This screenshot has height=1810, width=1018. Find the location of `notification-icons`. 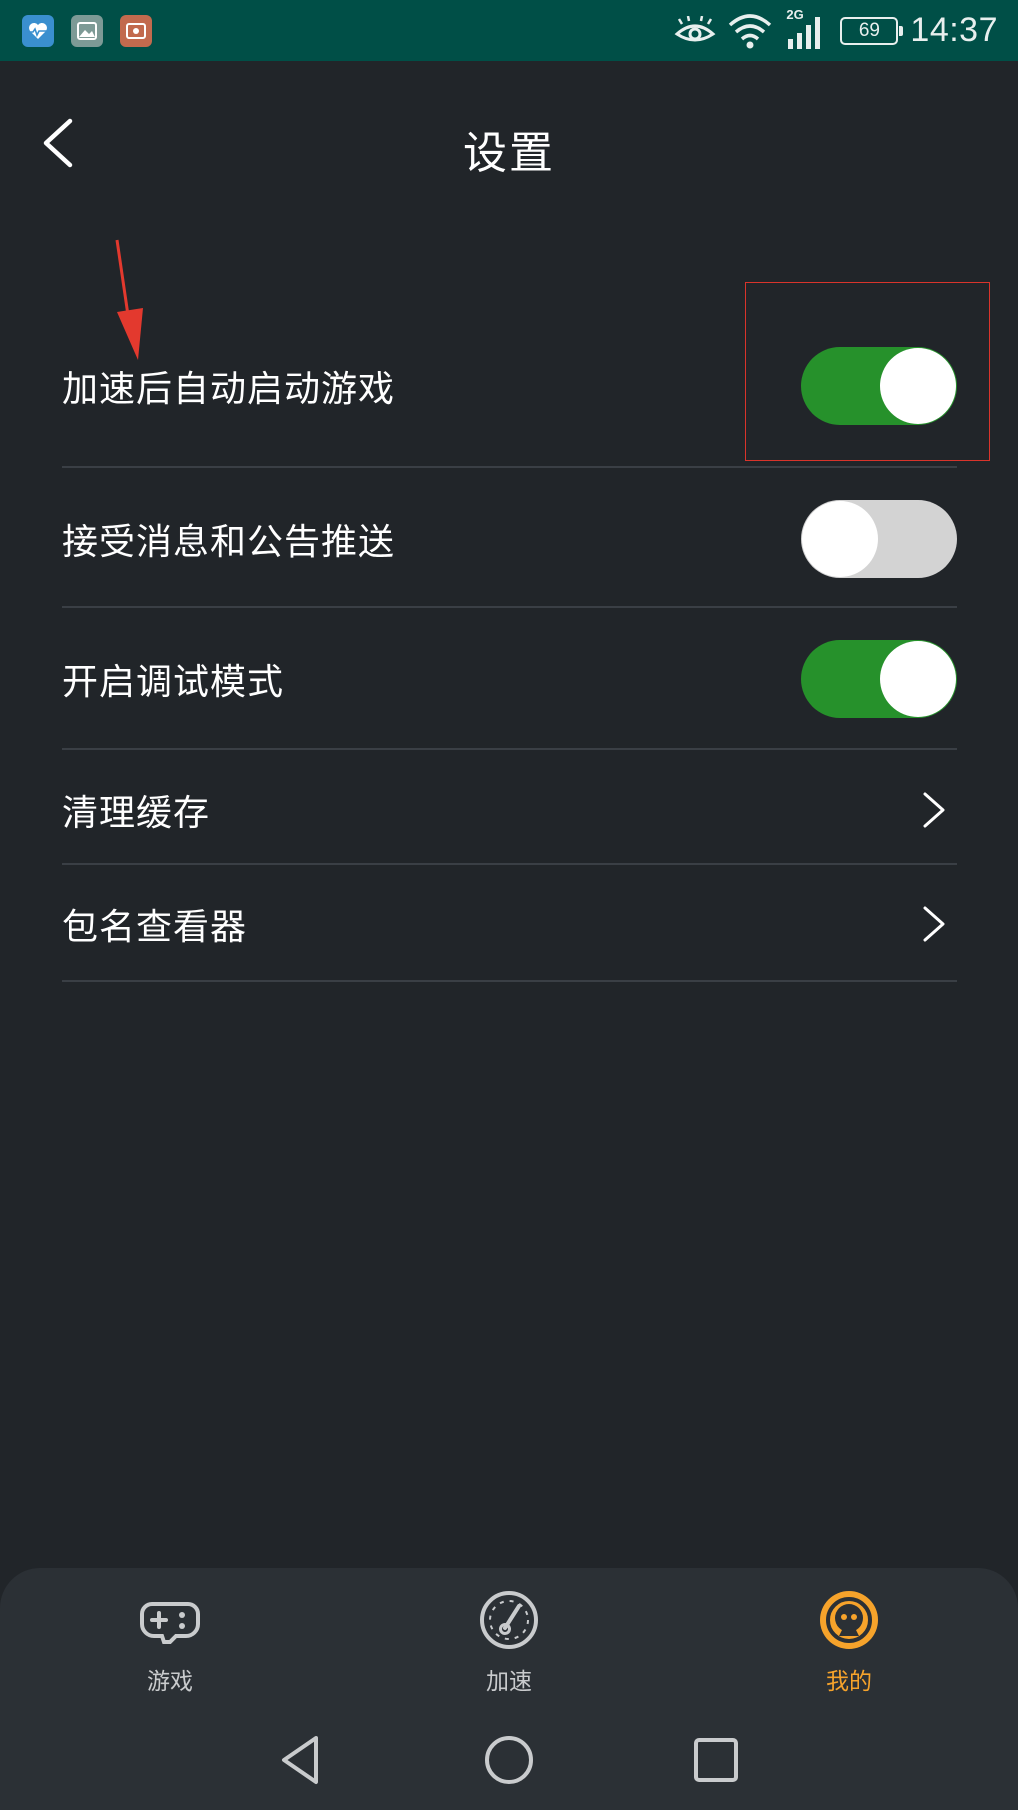

notification-icons is located at coordinates (87, 30).